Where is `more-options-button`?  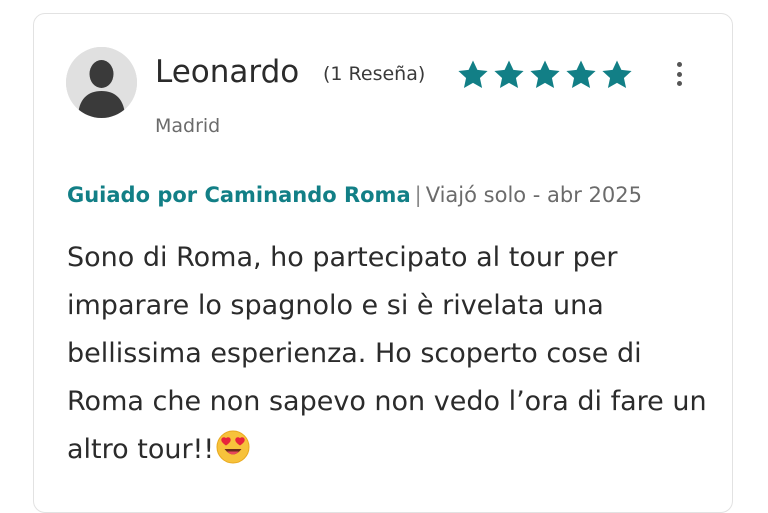 more-options-button is located at coordinates (679, 74).